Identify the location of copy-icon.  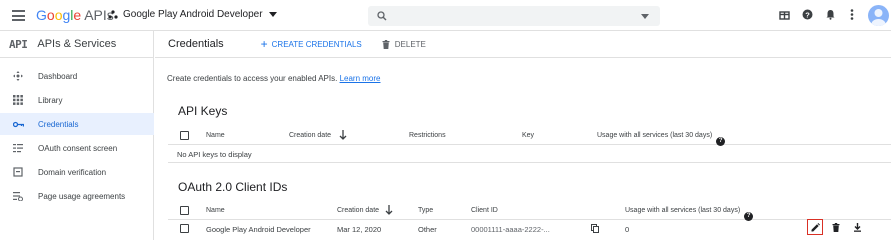
(595, 228).